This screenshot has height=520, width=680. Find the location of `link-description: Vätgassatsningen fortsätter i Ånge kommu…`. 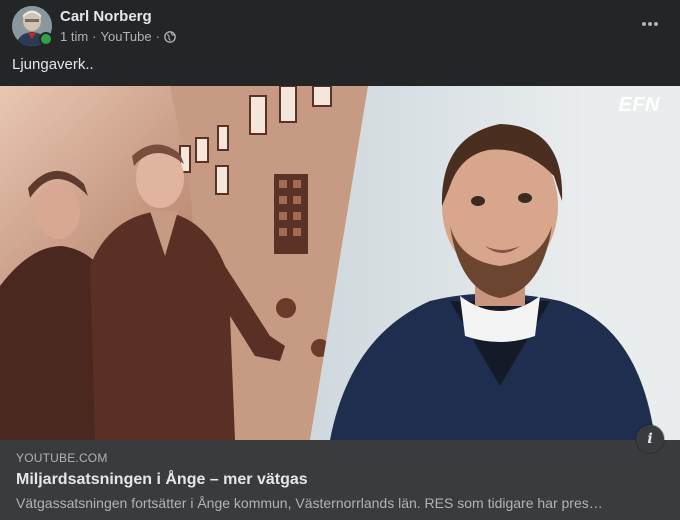

link-description: Vätgassatsningen fortsätter i Ånge kommu… is located at coordinates (309, 503).